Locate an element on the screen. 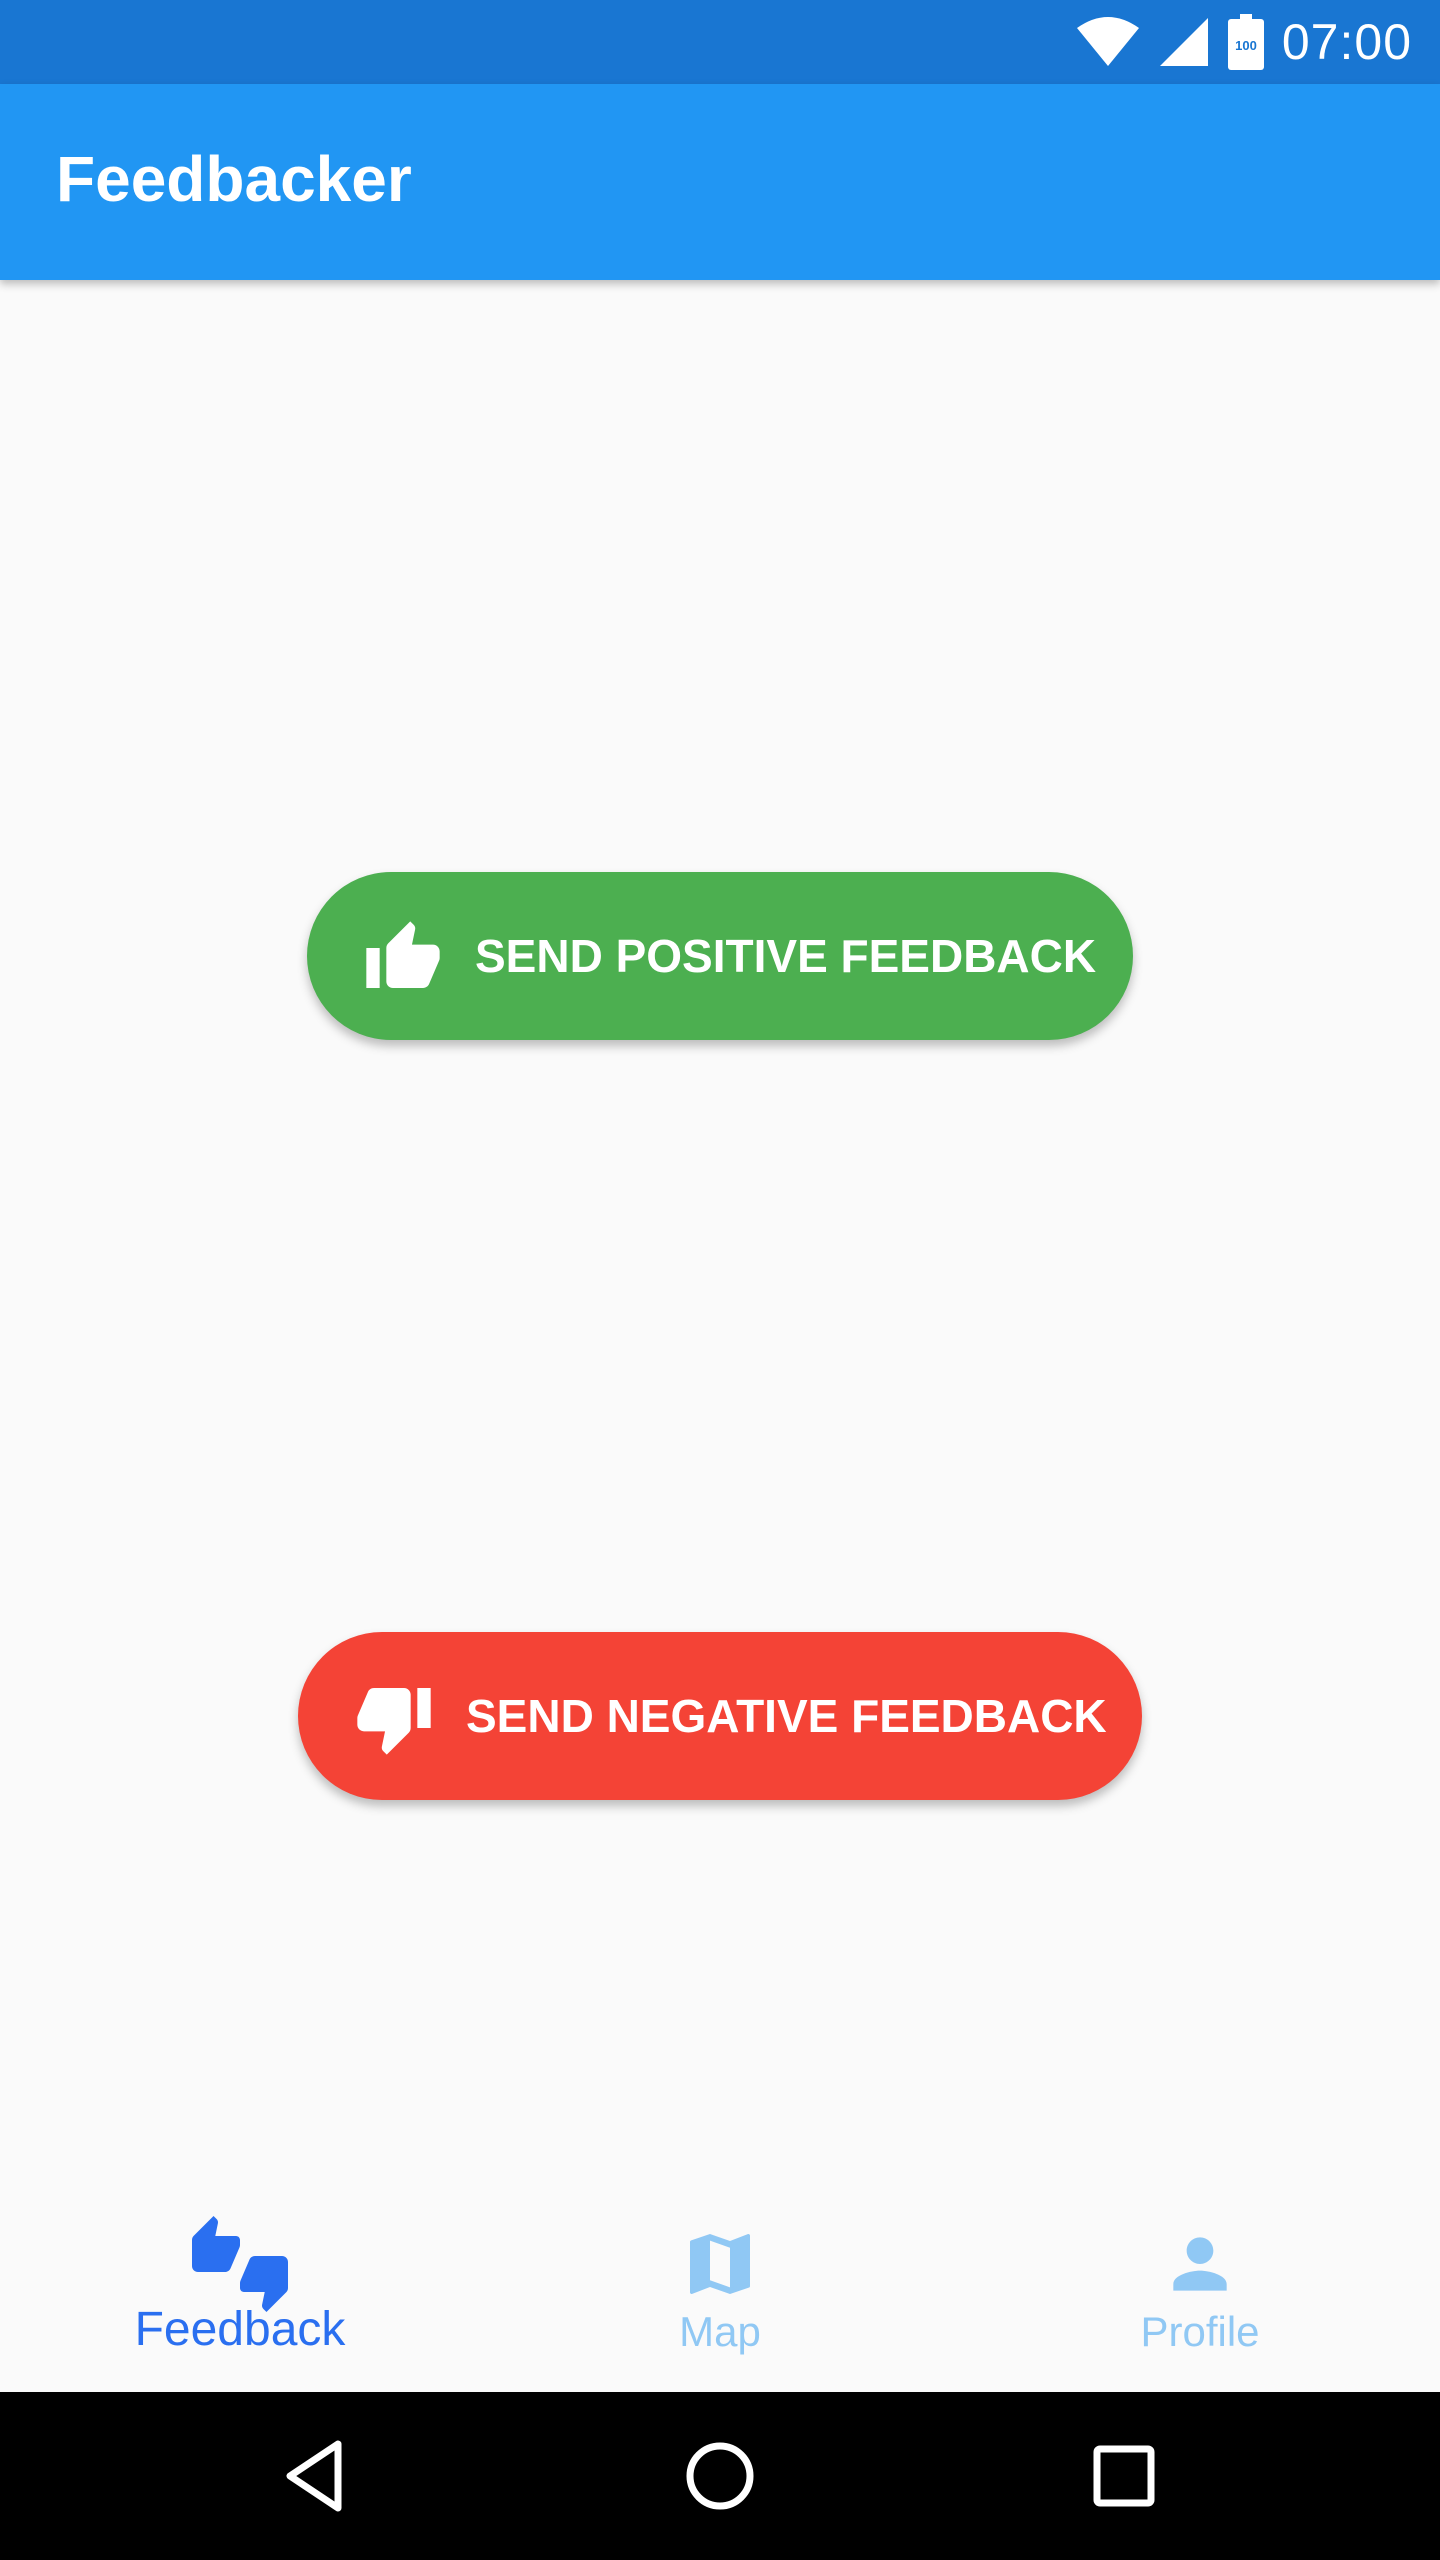  send-positive-feedback-button: SEND POSITIVE FEEDBACK is located at coordinates (720, 956).